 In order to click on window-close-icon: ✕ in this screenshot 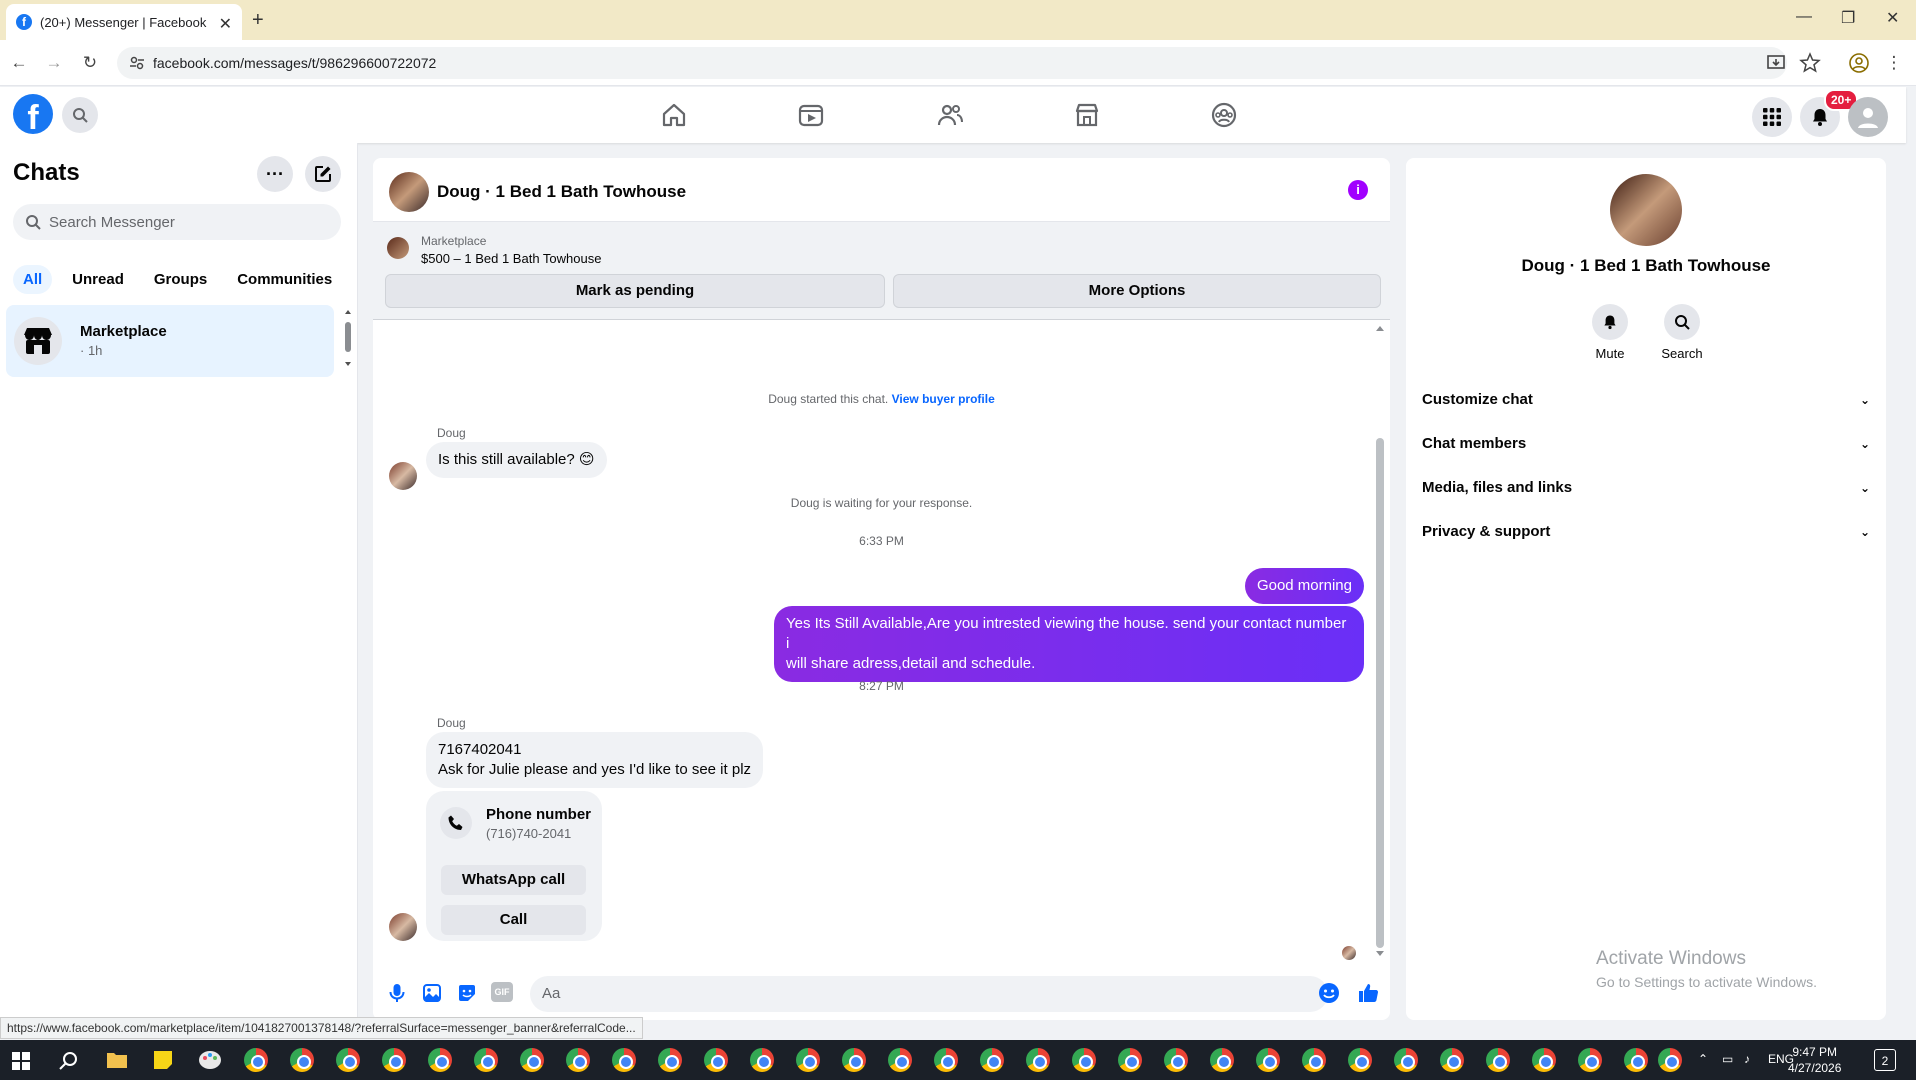, I will do `click(1892, 18)`.